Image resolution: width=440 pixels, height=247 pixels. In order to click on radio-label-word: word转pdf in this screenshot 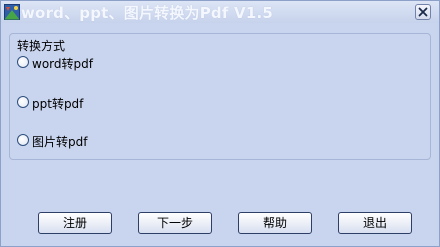, I will do `click(62, 64)`.